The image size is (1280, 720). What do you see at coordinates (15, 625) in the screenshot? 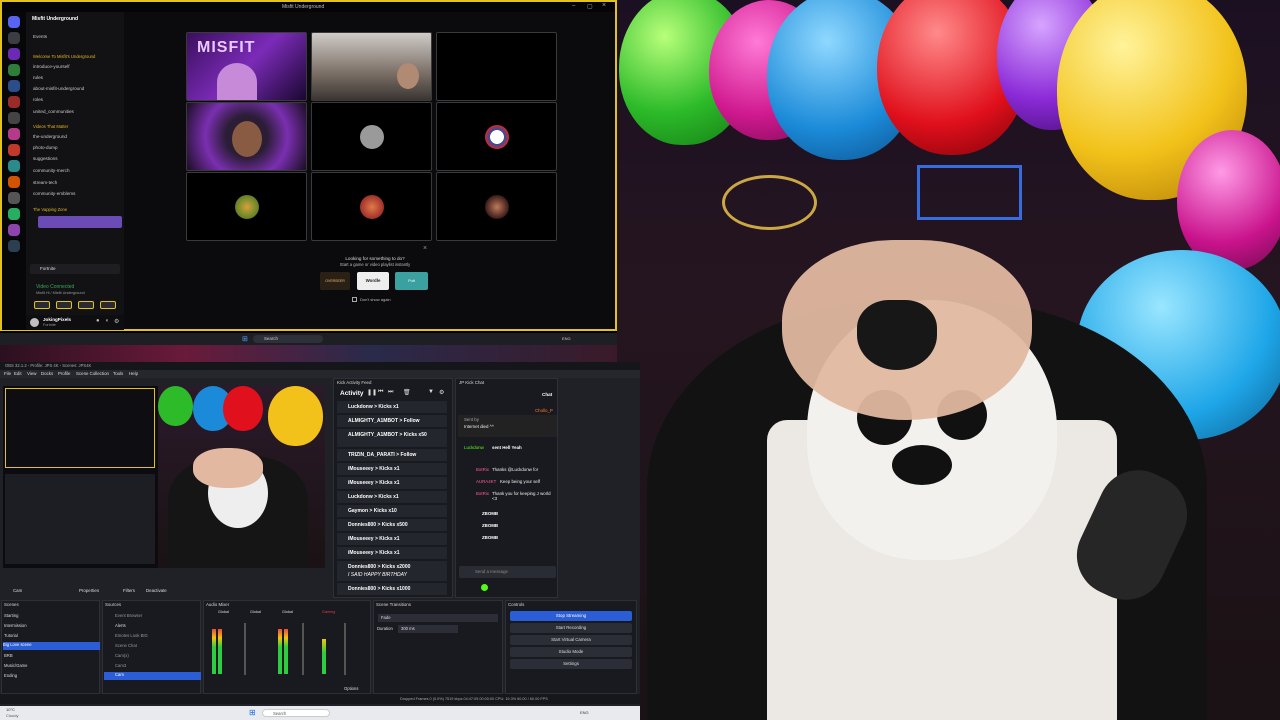
I see `scene-item: Intermission` at bounding box center [15, 625].